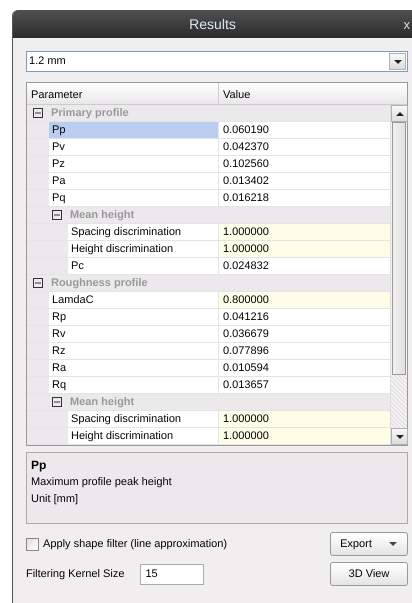  I want to click on parameter-name: Rq, so click(134, 385).